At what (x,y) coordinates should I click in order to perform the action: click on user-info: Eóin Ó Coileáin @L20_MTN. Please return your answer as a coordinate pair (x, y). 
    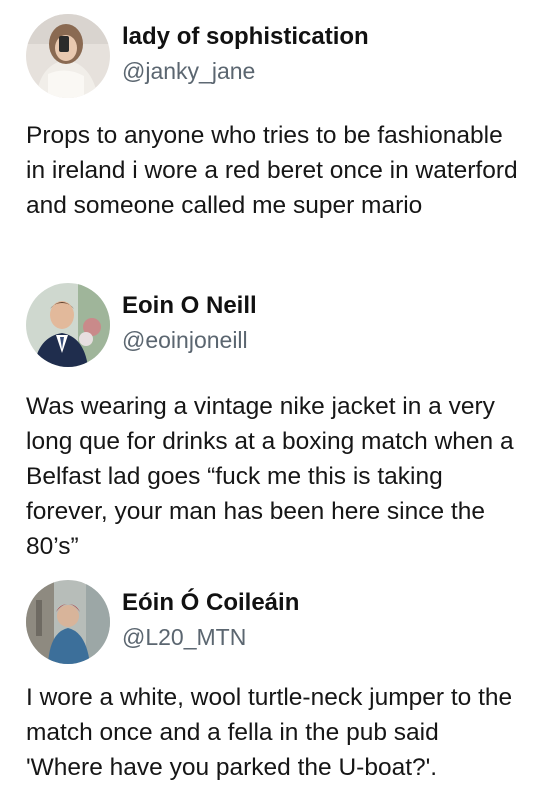
    Looking at the image, I should click on (210, 616).